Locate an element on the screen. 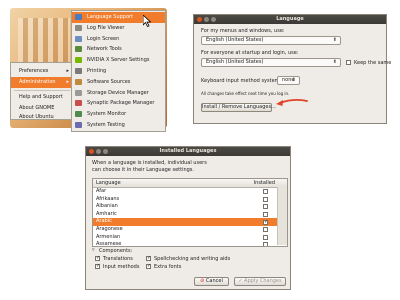 This screenshot has width=400, height=300. nvidia-icon is located at coordinates (78, 60).